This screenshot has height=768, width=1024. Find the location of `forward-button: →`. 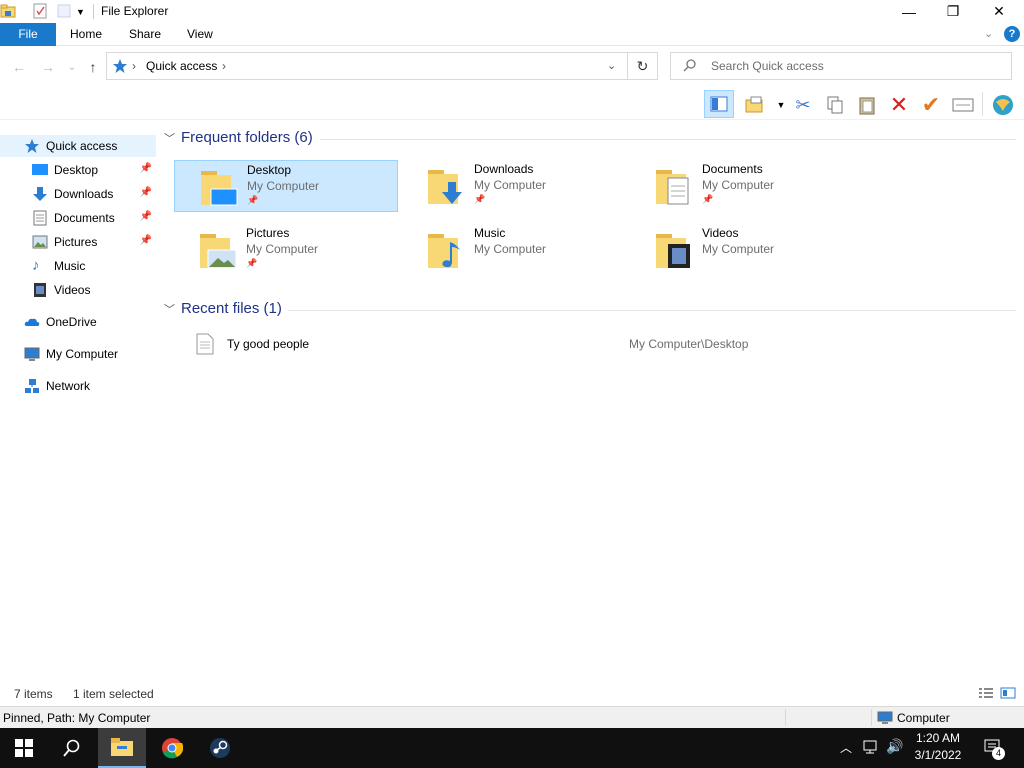

forward-button: → is located at coordinates (48, 67).